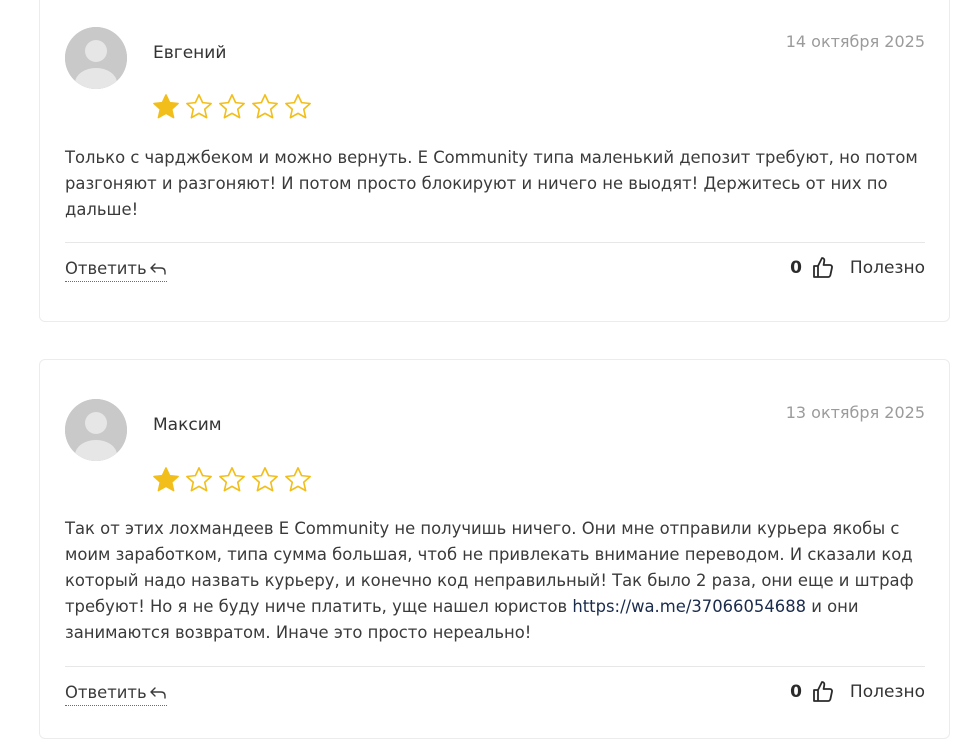  Describe the element at coordinates (689, 606) in the screenshot. I see `review-link: https://wa.me/37066054688` at that location.